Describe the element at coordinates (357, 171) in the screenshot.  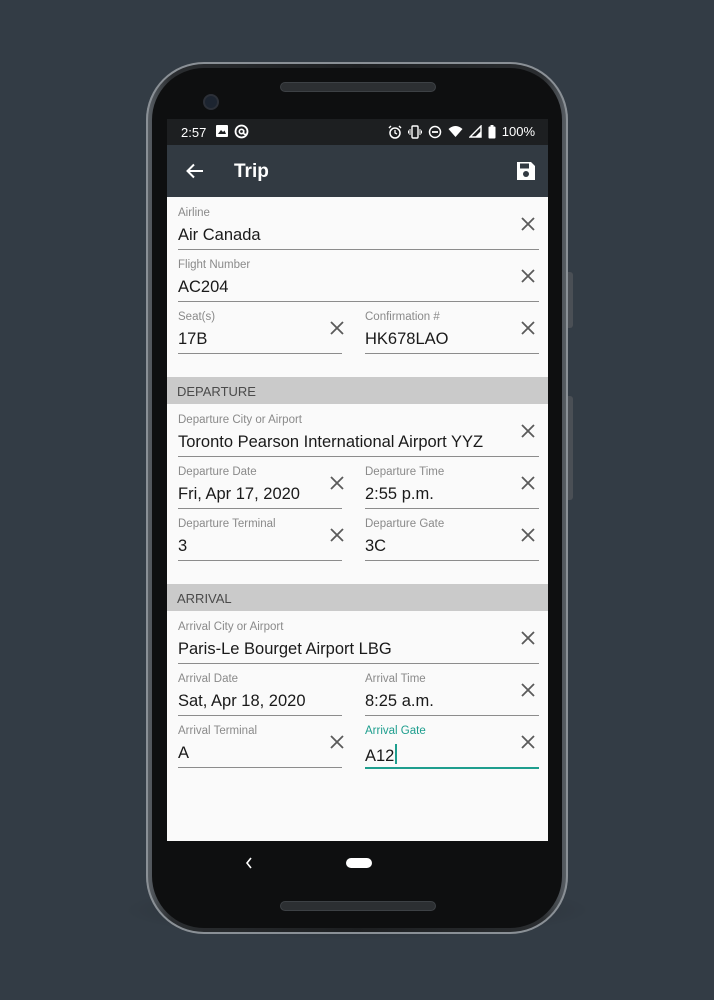
I see `app-bar: Trip` at that location.